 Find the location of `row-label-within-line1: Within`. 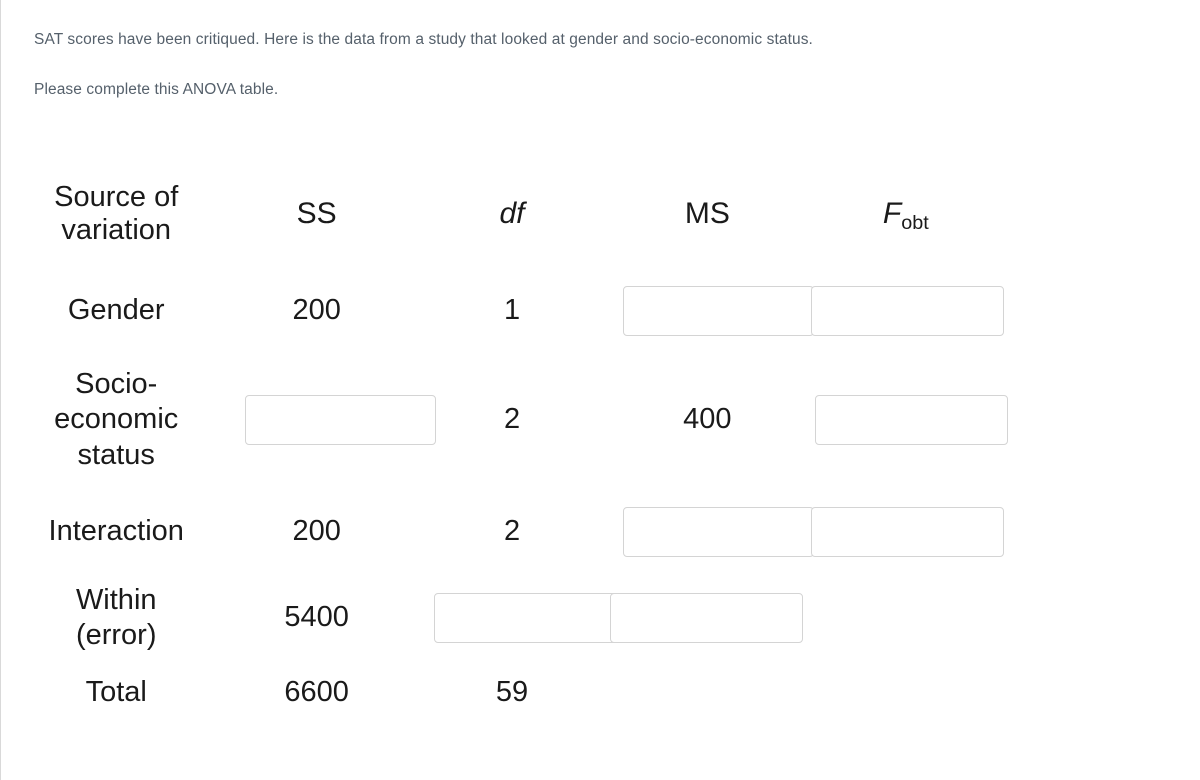

row-label-within-line1: Within is located at coordinates (116, 599).